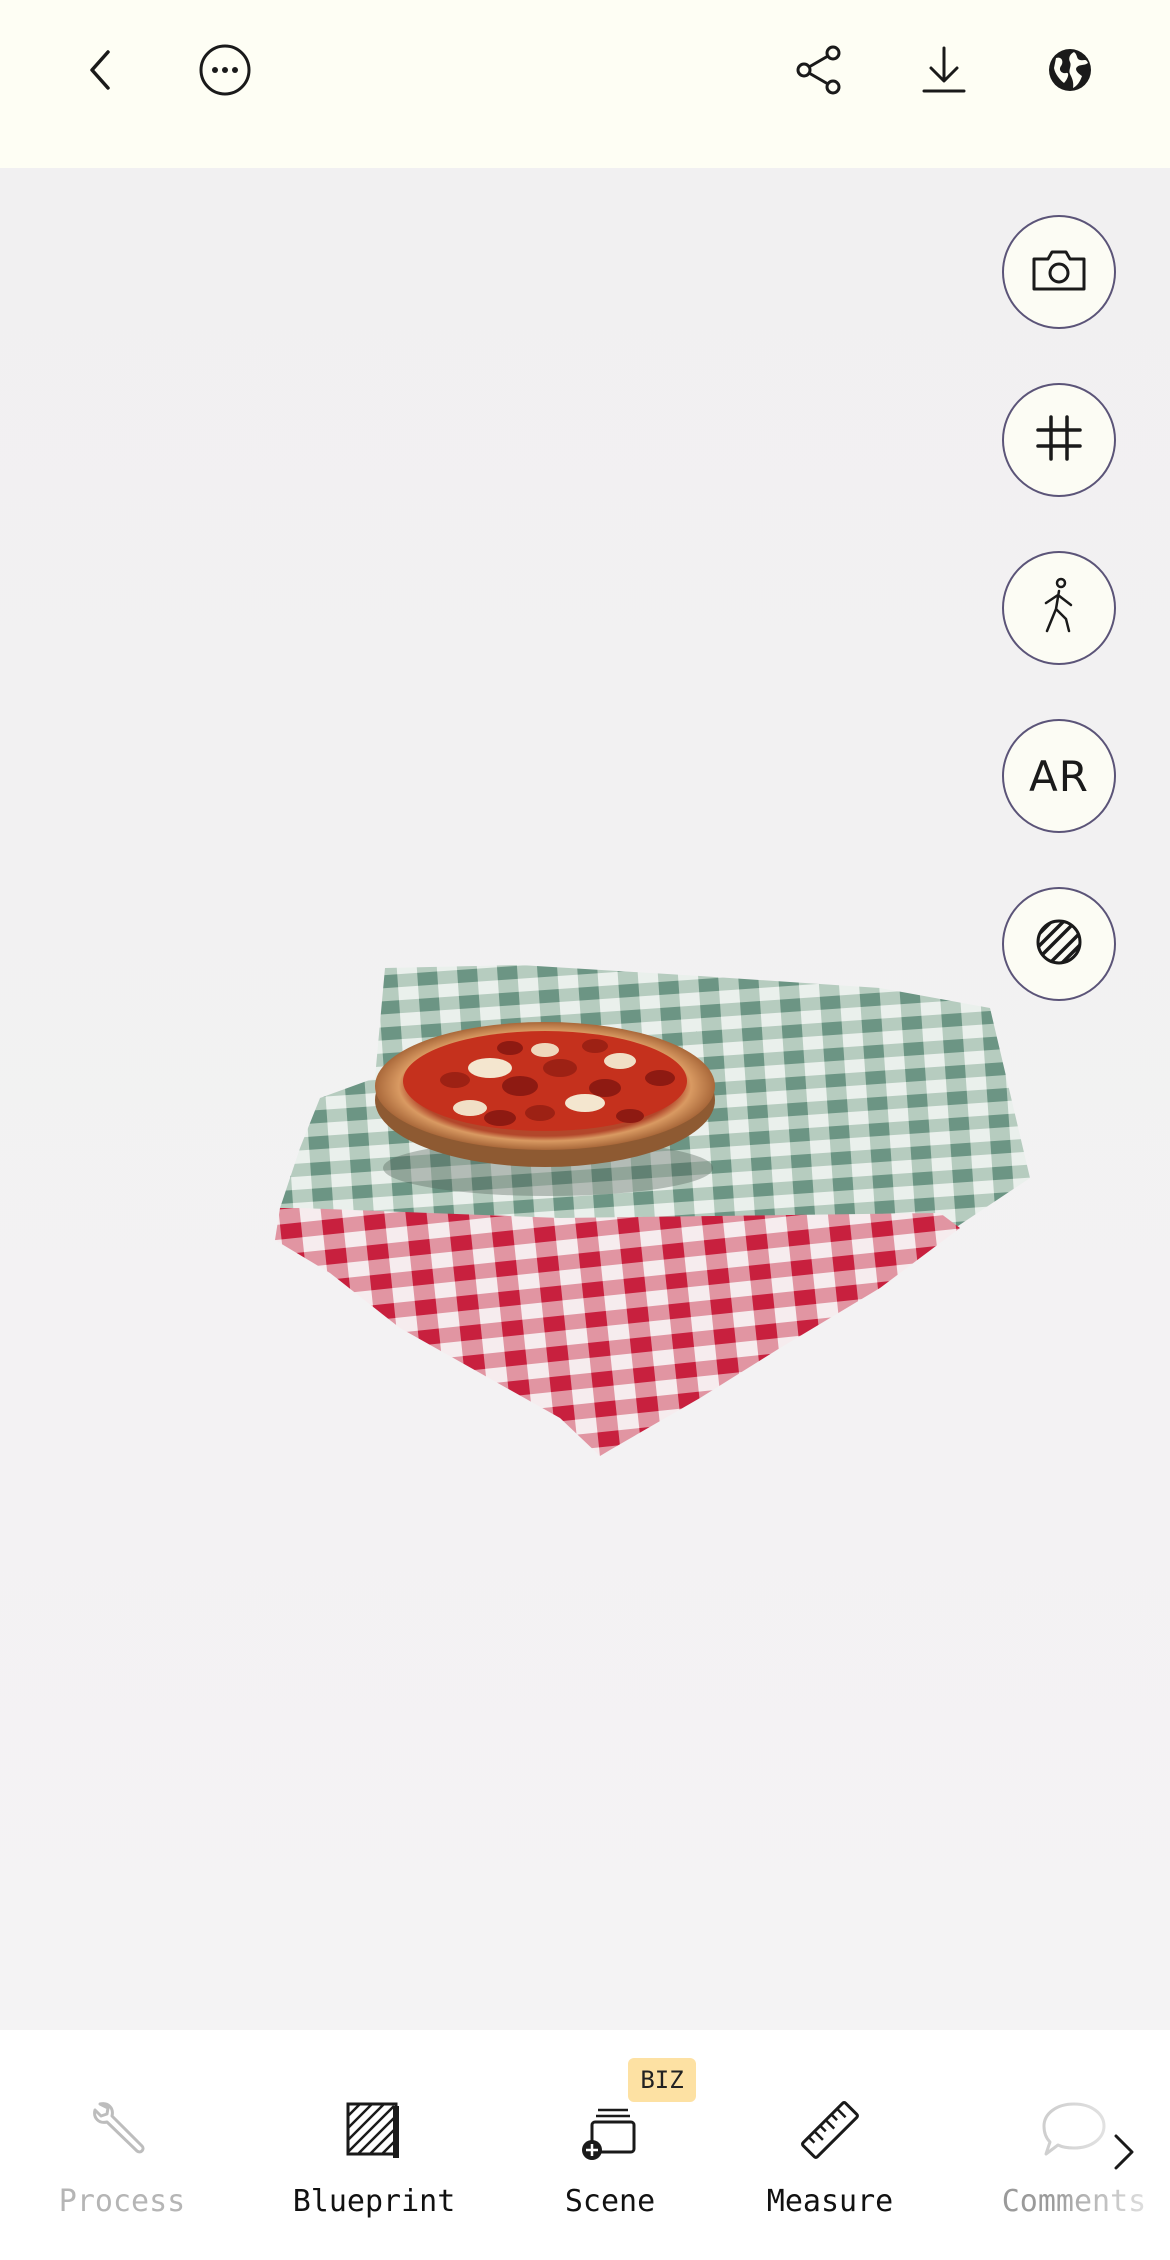  I want to click on tab-comments-label: Comments, so click(1074, 2201).